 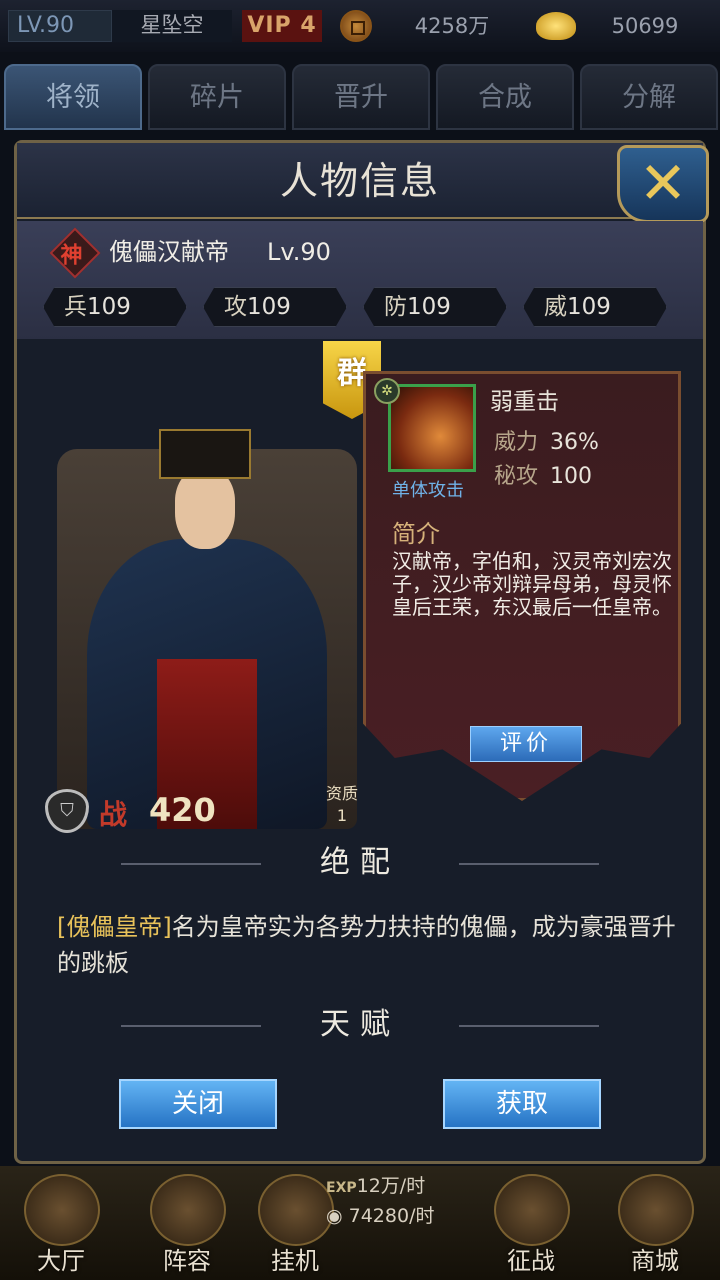 I want to click on hero-name: 傀儡汉献帝, so click(x=169, y=252).